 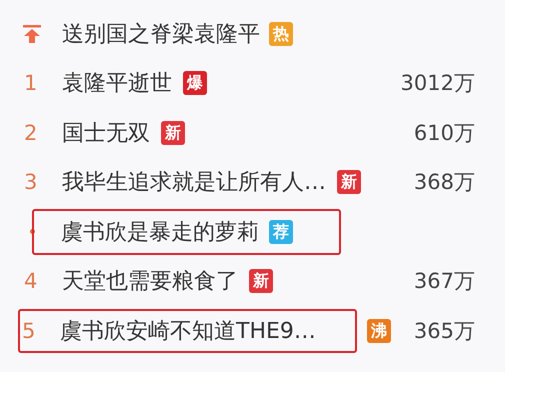 What do you see at coordinates (195, 83) in the screenshot?
I see `topic-badge: 爆` at bounding box center [195, 83].